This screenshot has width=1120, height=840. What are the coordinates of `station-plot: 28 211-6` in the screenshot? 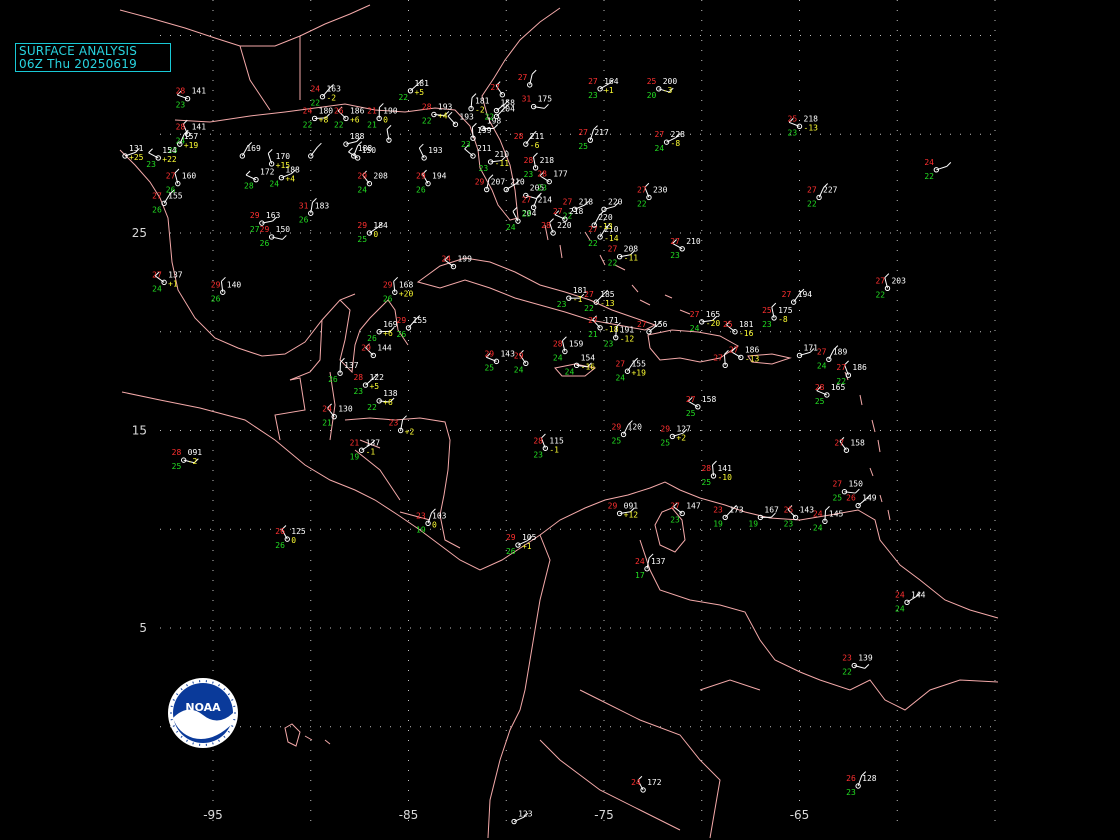 It's located at (529, 140).